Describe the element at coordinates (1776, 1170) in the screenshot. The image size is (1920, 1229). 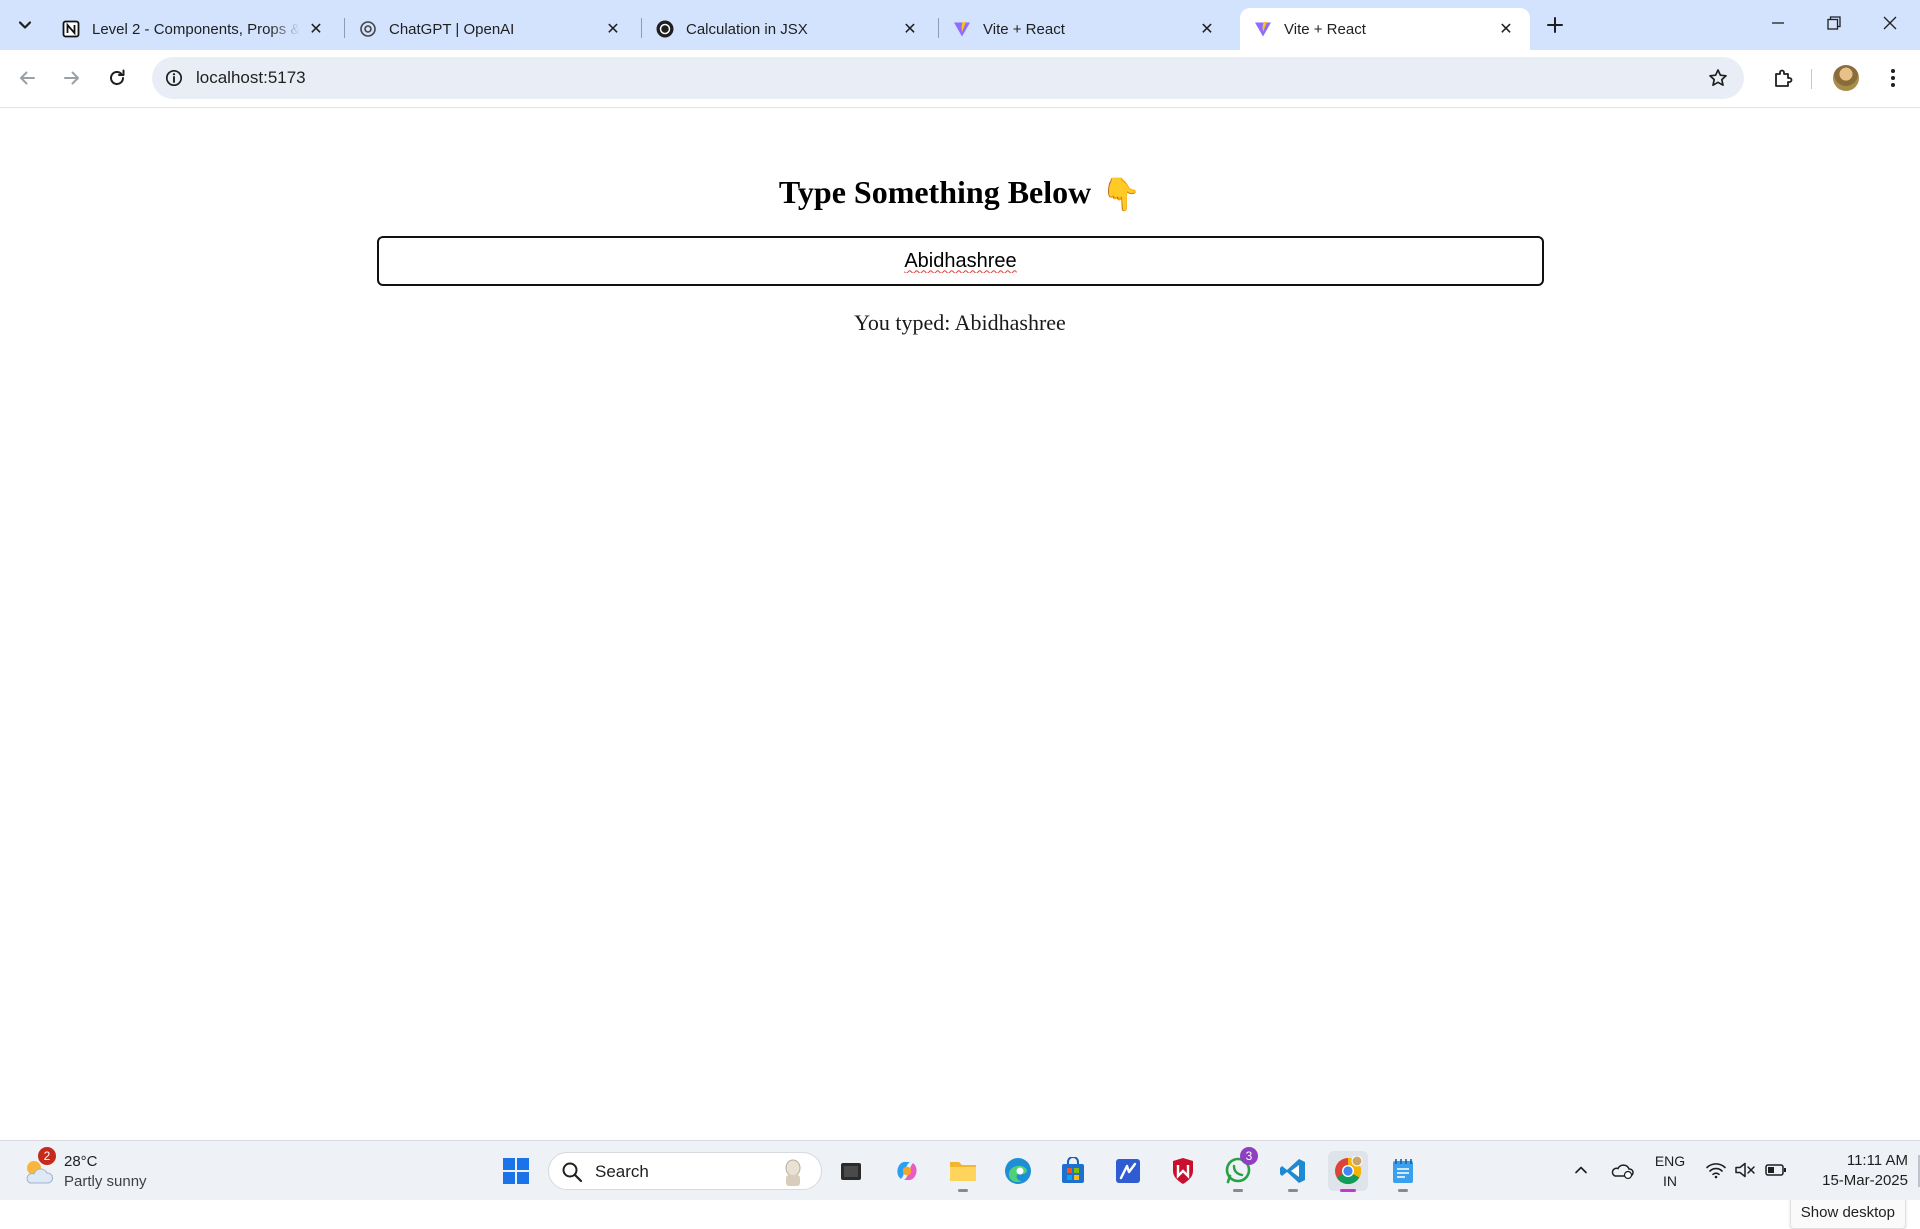
I see `battery-tray-icon` at that location.